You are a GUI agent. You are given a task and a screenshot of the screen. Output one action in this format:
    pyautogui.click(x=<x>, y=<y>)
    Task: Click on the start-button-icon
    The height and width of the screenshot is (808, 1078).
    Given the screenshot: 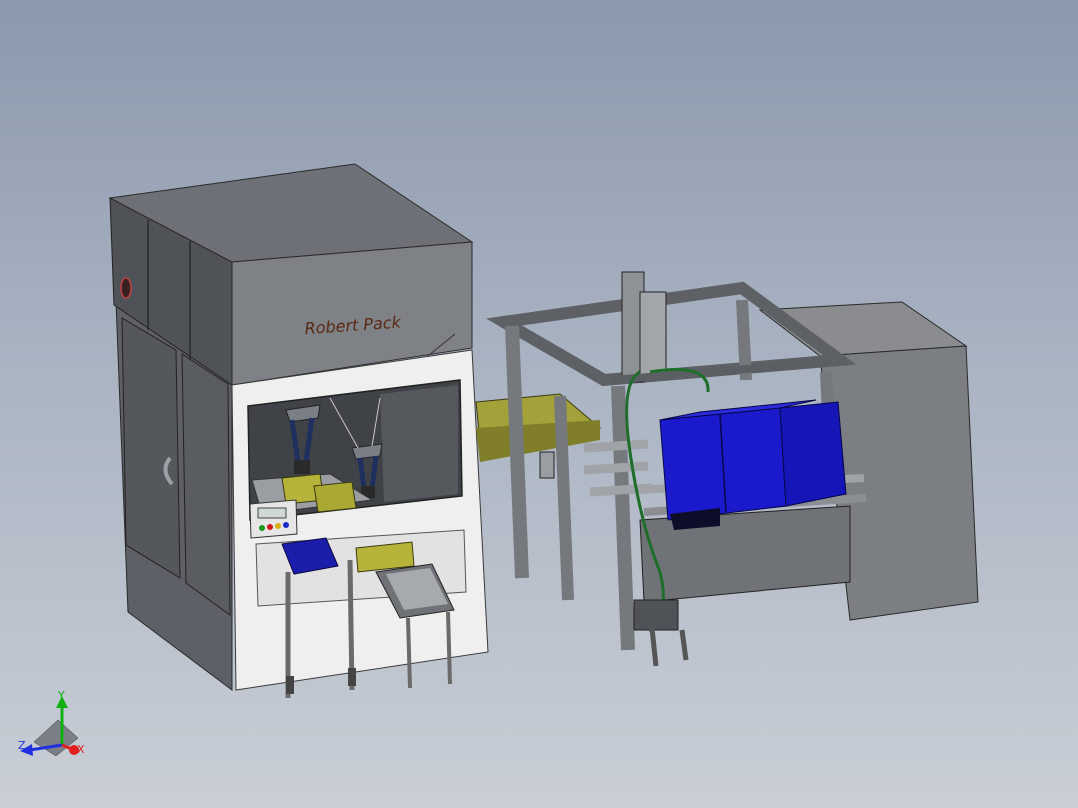 What is the action you would take?
    pyautogui.click(x=262, y=528)
    